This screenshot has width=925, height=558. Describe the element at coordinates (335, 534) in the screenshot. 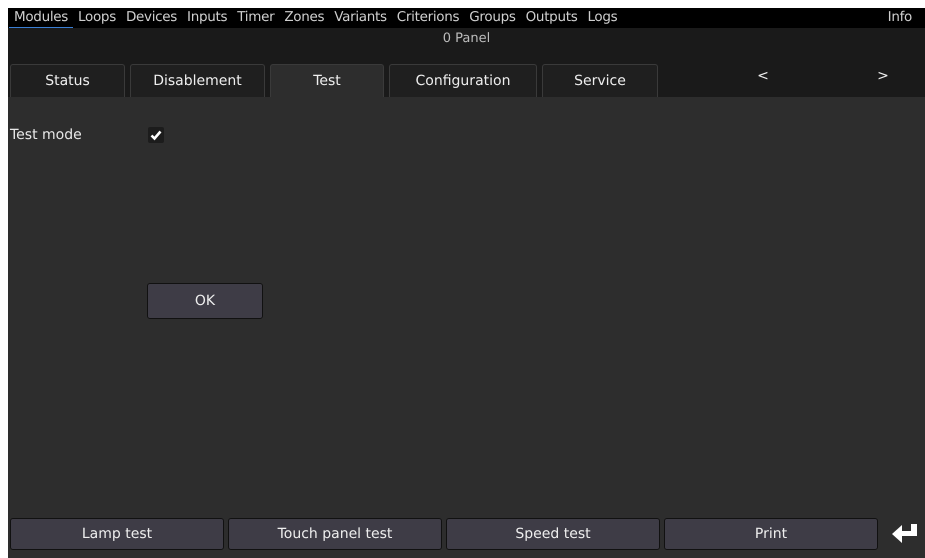

I see `test-button: Touch panel test` at that location.